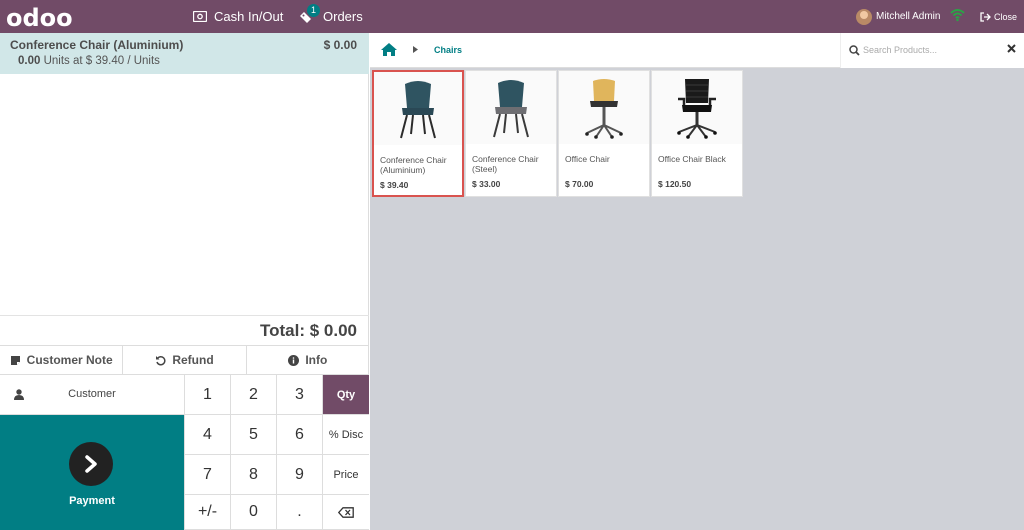 The image size is (1024, 530). What do you see at coordinates (448, 50) in the screenshot?
I see `breadcrumb-category: Chairs` at bounding box center [448, 50].